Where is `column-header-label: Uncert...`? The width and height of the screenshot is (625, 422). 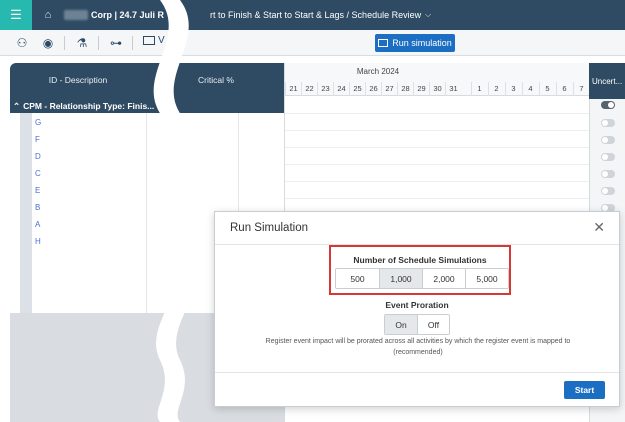 column-header-label: Uncert... is located at coordinates (607, 81).